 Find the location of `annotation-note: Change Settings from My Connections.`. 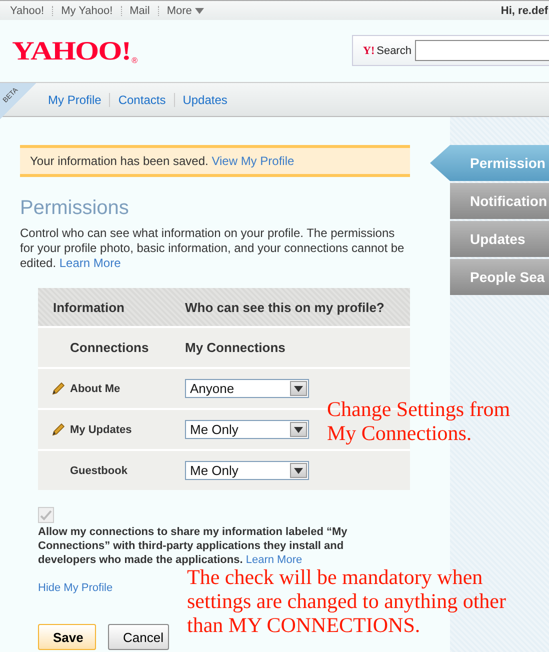

annotation-note: Change Settings from My Connections. is located at coordinates (419, 421).